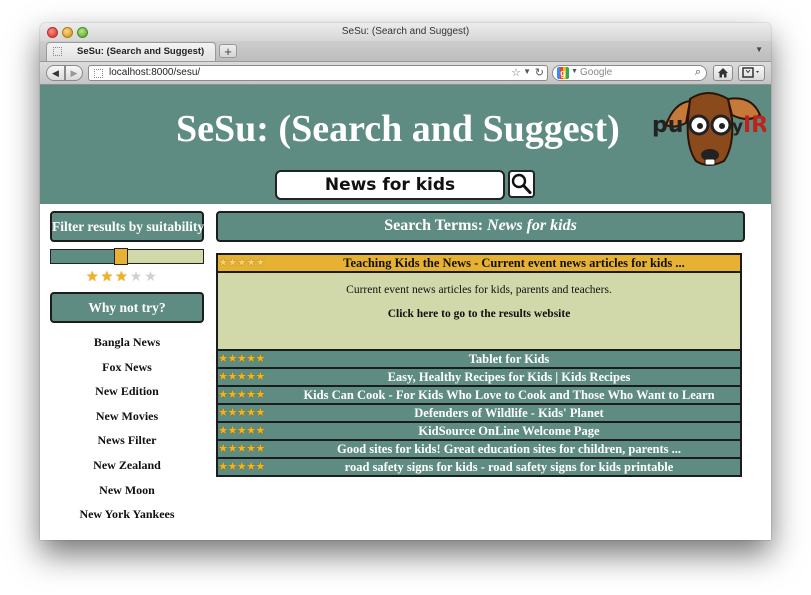  Describe the element at coordinates (698, 72) in the screenshot. I see `search-icon: ⌕` at that location.